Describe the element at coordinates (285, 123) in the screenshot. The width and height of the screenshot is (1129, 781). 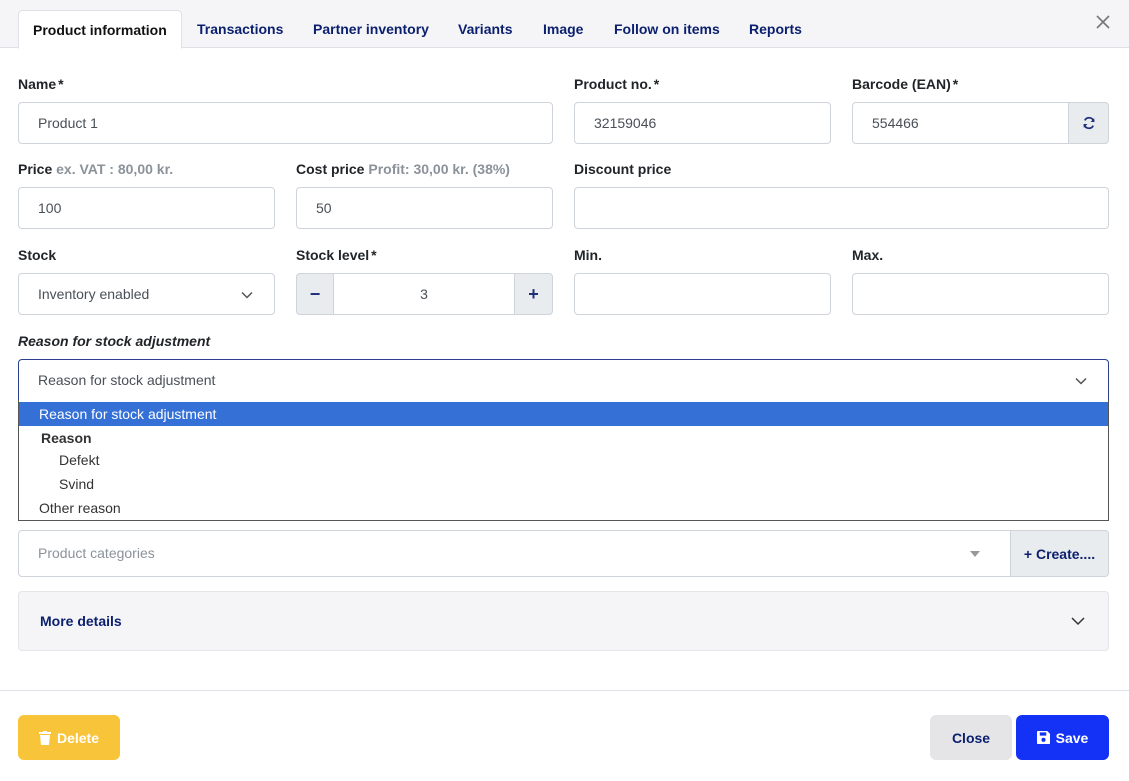
I see `name-input` at that location.